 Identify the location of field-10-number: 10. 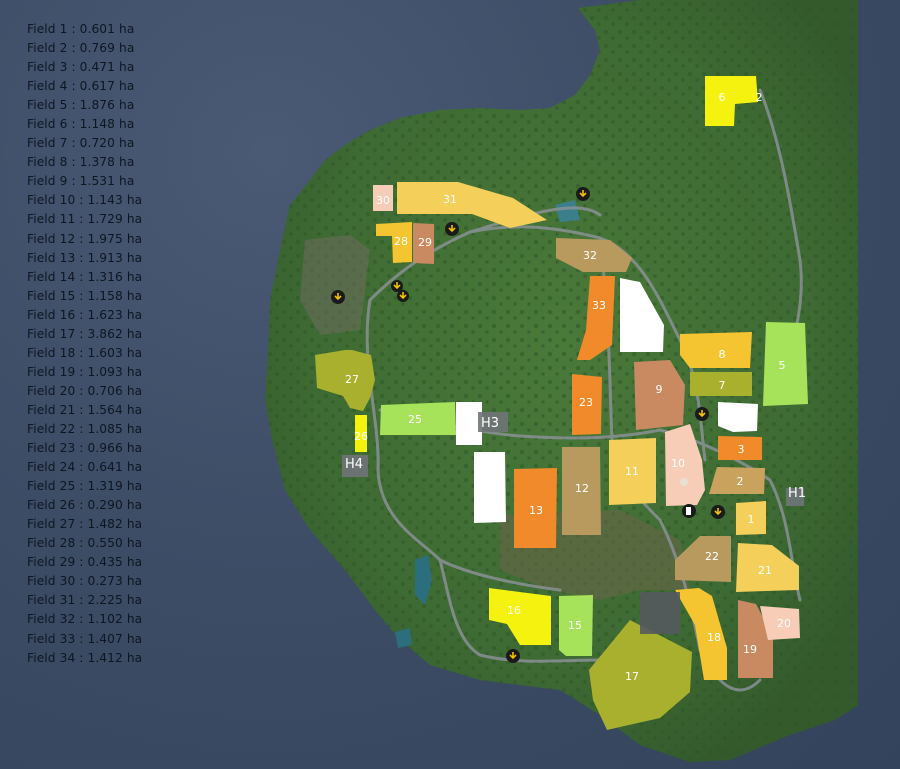
(678, 463).